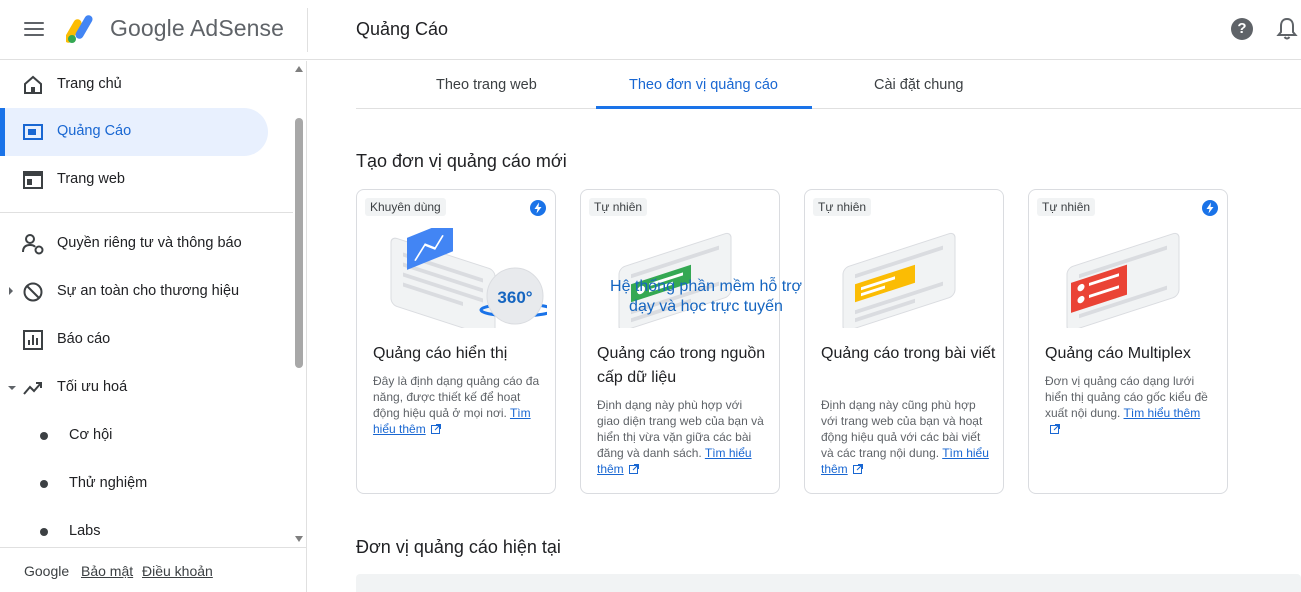 Image resolution: width=1301 pixels, height=592 pixels. What do you see at coordinates (84, 339) in the screenshot?
I see `sidebar-item-label: Báo cáo` at bounding box center [84, 339].